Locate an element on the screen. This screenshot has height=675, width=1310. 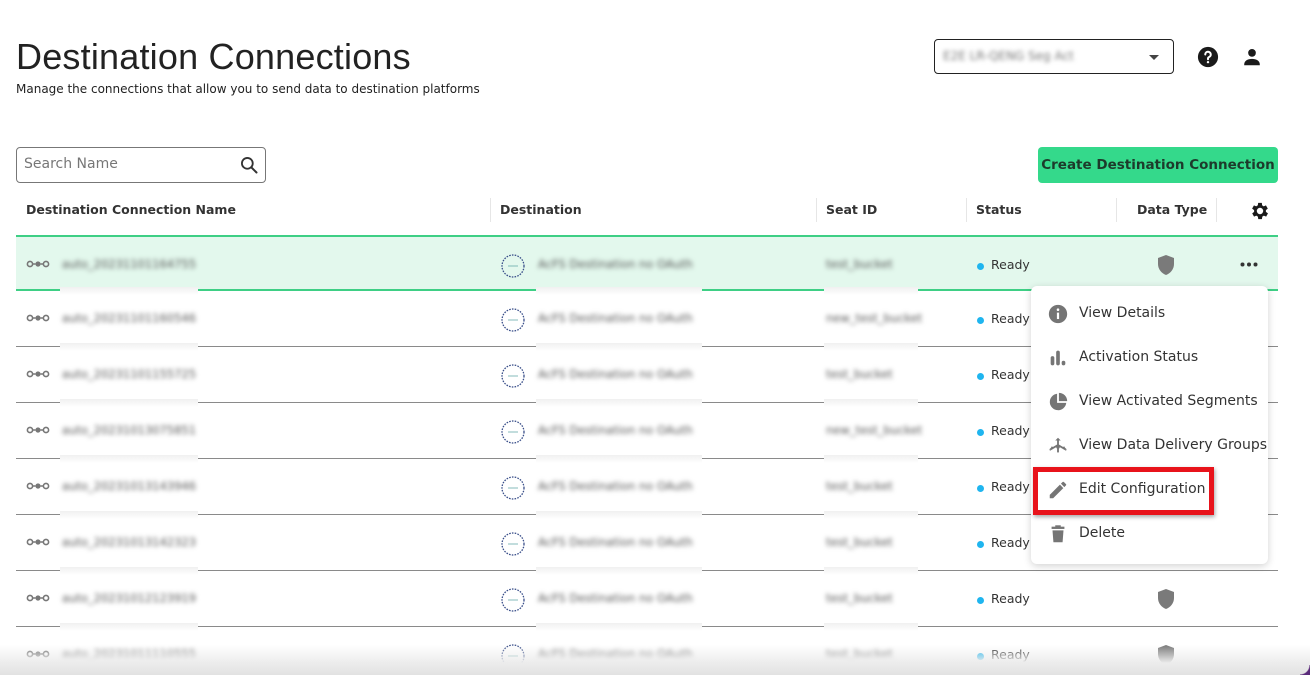
connection-name: auto_20231013142323 is located at coordinates (129, 542).